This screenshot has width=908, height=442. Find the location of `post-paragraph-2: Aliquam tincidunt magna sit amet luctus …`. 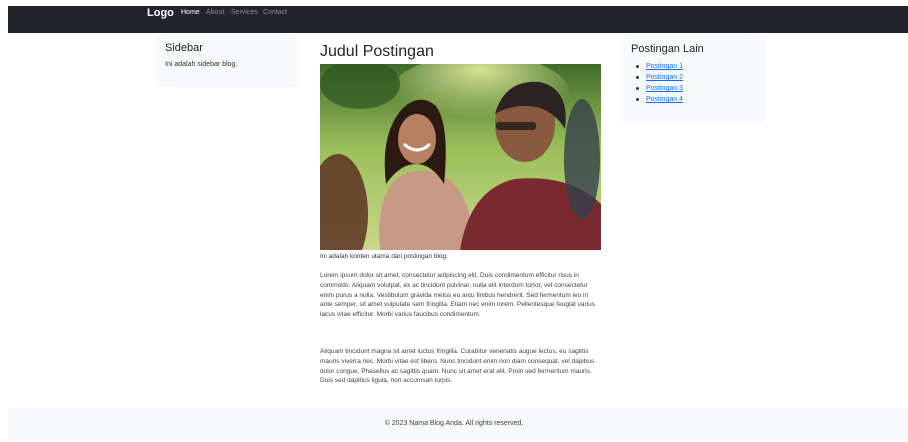

post-paragraph-2: Aliquam tincidunt magna sit amet luctus … is located at coordinates (457, 366).